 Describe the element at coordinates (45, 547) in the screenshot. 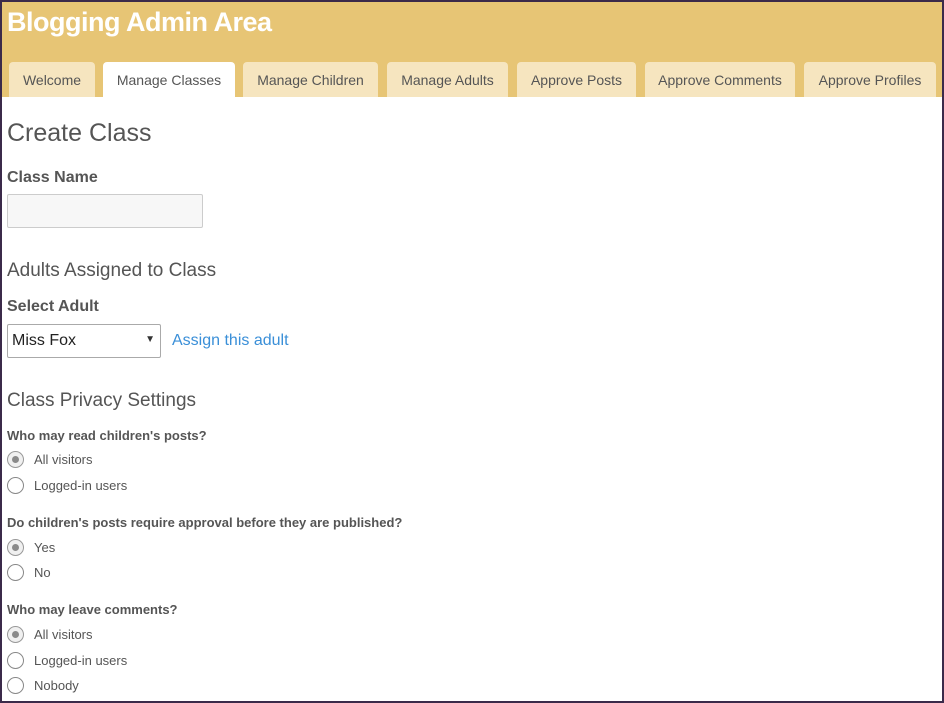

I see `radio-label: Yes` at that location.